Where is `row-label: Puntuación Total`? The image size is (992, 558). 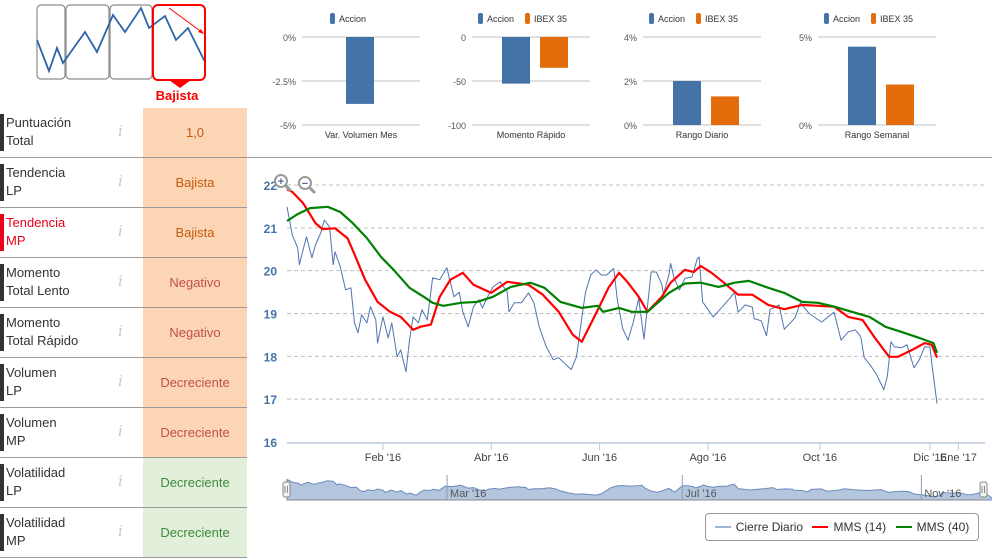 row-label: Puntuación Total is located at coordinates (38, 132).